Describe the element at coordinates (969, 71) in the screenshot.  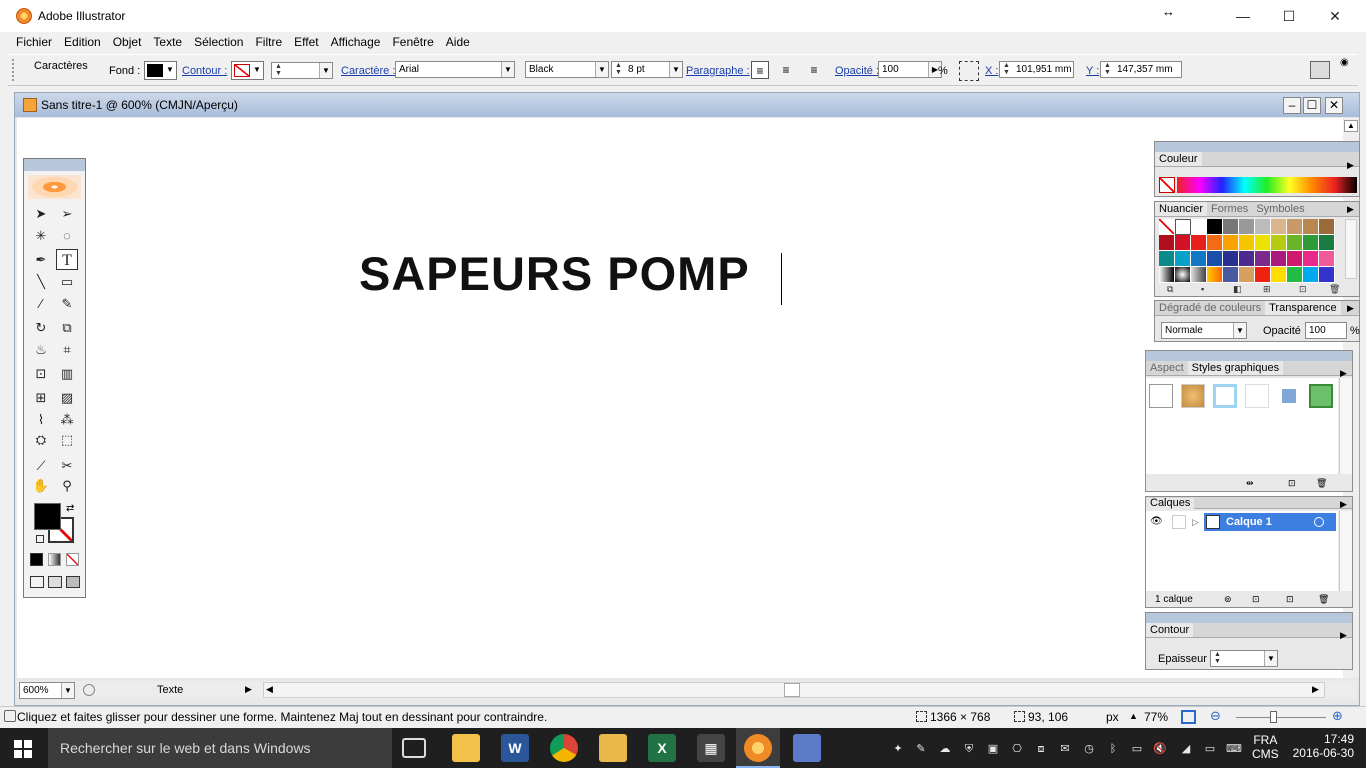
I see `reference-point-icon` at that location.